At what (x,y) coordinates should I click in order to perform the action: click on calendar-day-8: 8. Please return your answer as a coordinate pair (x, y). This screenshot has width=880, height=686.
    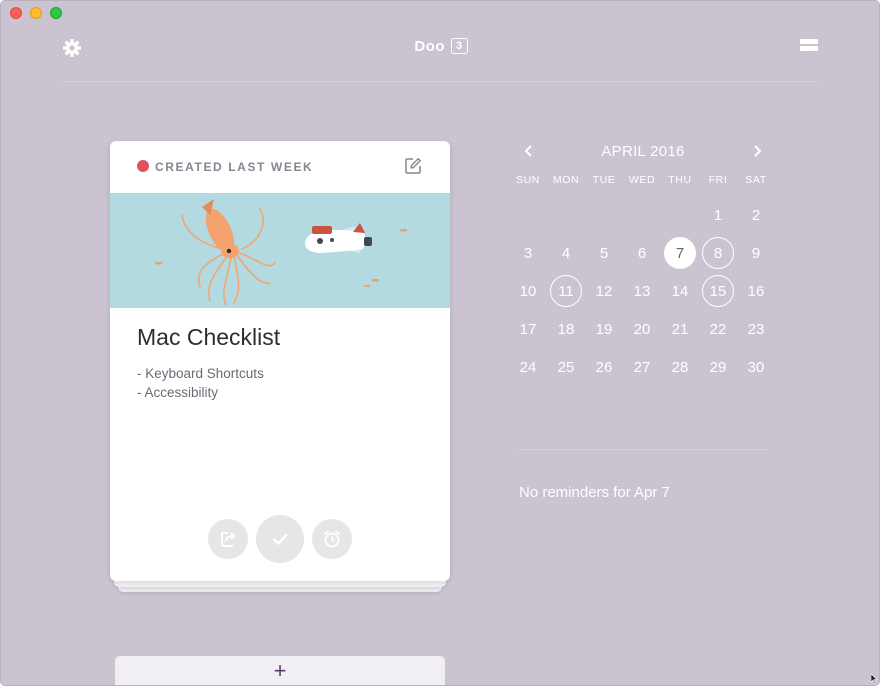
    Looking at the image, I should click on (718, 253).